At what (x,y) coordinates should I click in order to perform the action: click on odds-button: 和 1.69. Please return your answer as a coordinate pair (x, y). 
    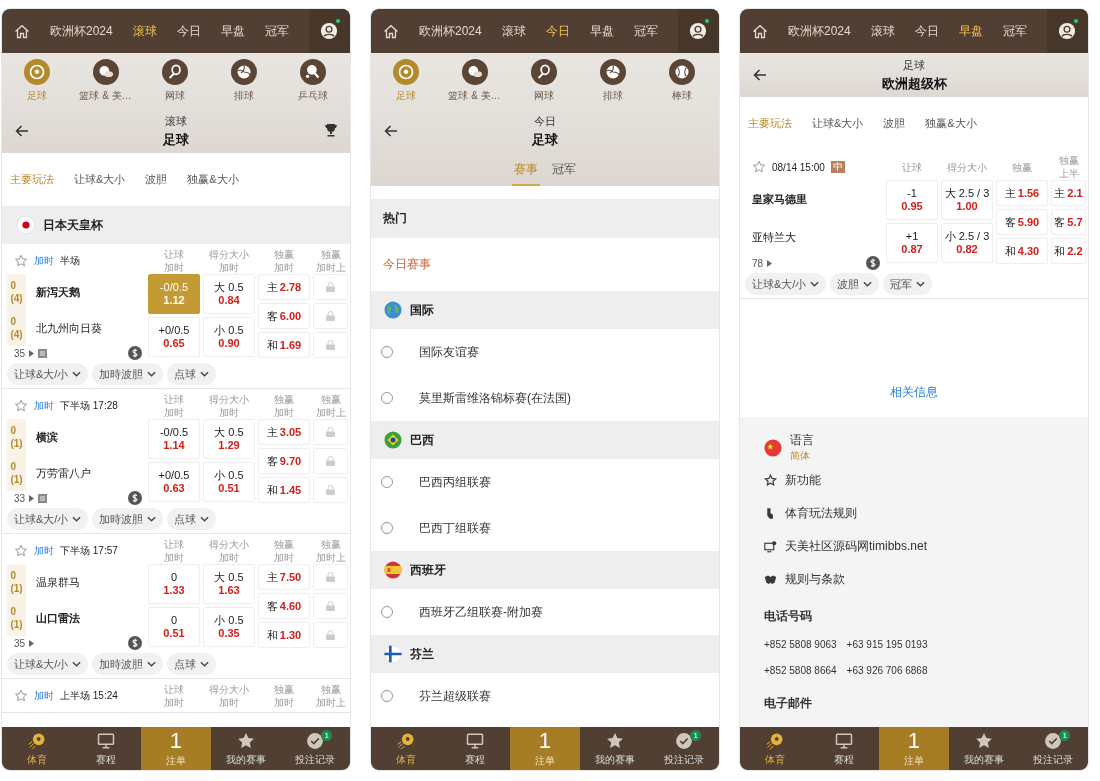
    Looking at the image, I should click on (284, 345).